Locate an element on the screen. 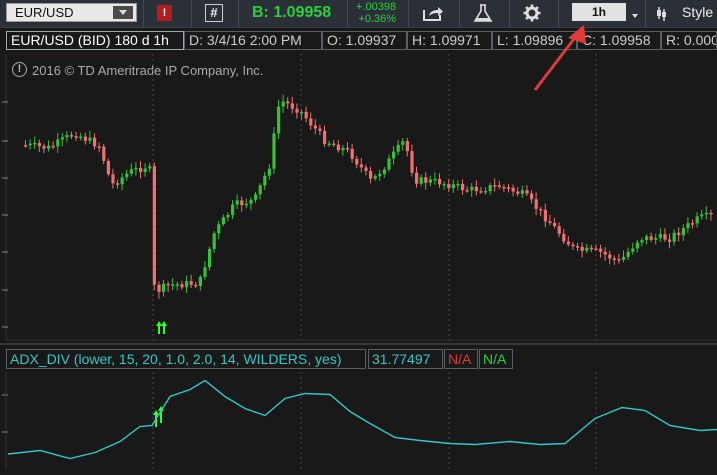  open-value: O: 1.09937 is located at coordinates (364, 40).